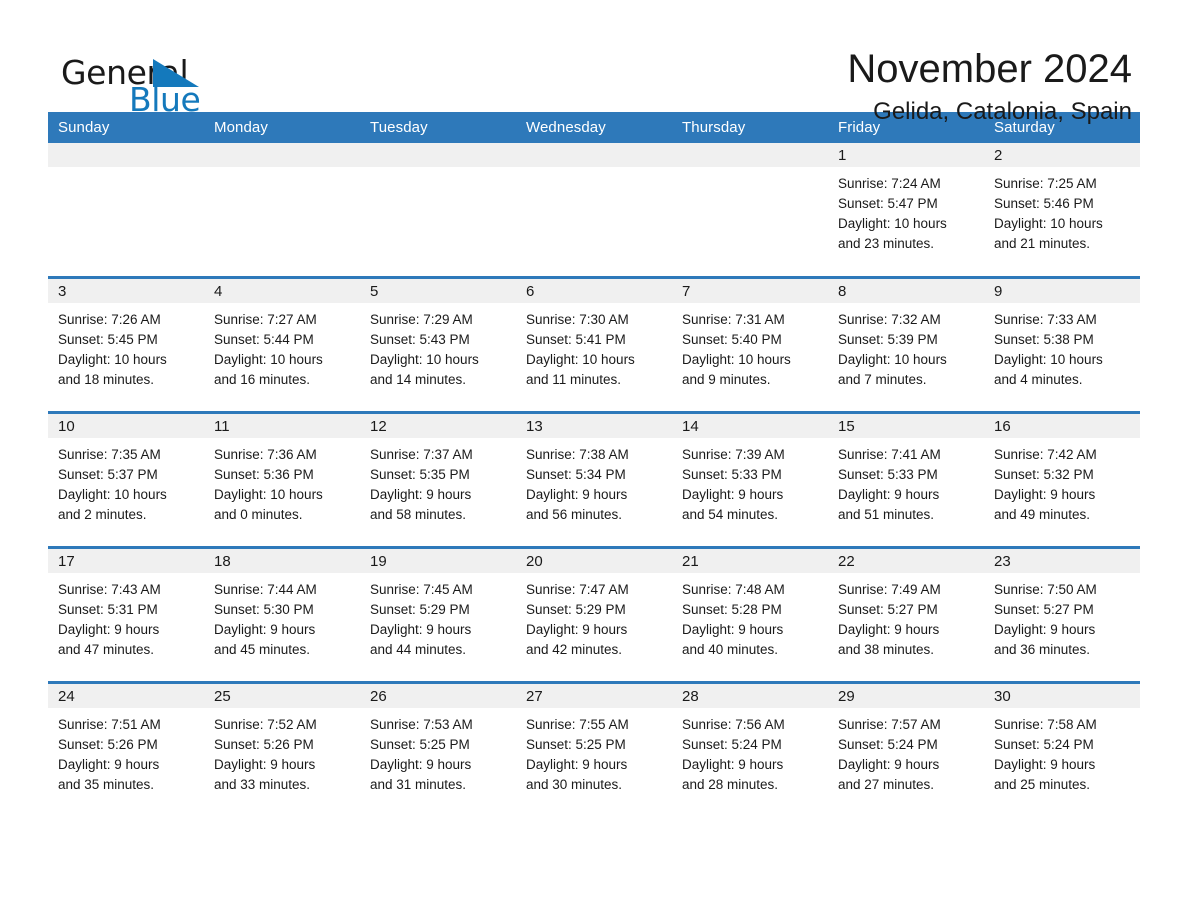  I want to click on sunrise-time: Sunrise: 7:37 AM, so click(421, 454).